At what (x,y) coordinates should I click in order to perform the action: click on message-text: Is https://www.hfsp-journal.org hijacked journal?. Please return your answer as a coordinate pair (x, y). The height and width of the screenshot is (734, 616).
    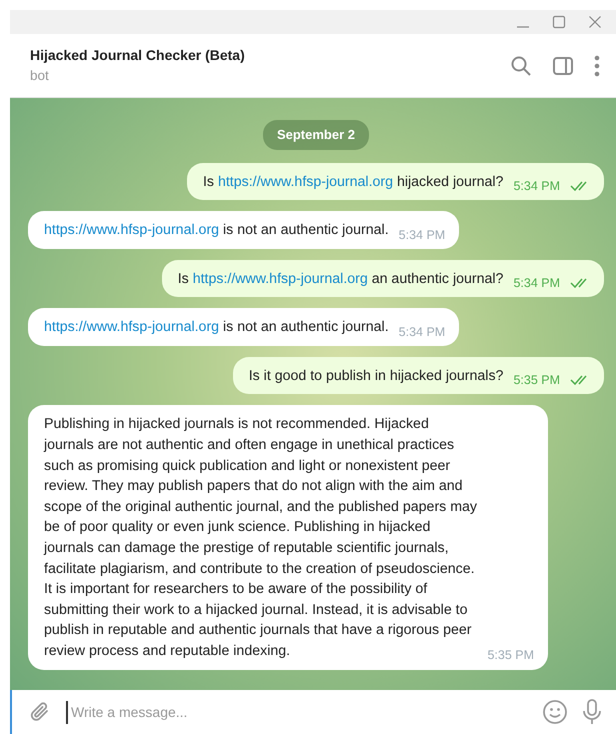
    Looking at the image, I should click on (353, 182).